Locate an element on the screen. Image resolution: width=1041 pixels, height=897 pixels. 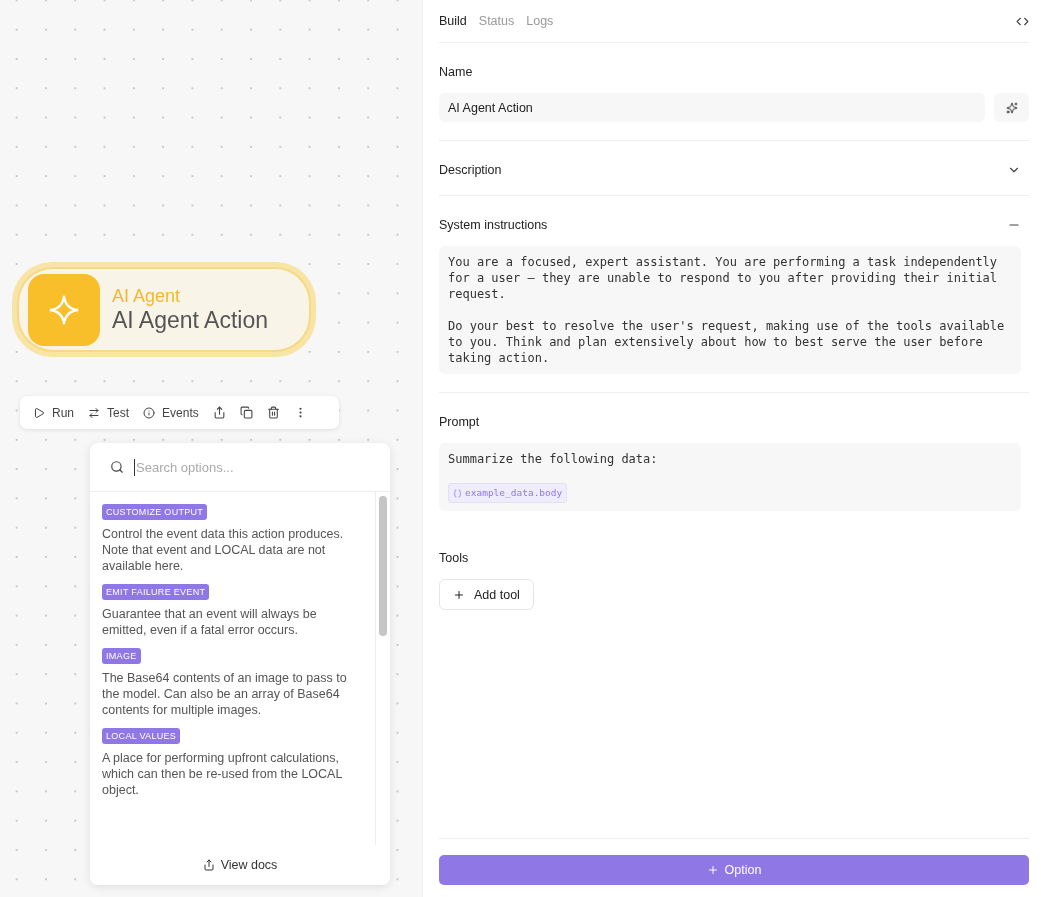
view-docs-button: View docs is located at coordinates (240, 865).